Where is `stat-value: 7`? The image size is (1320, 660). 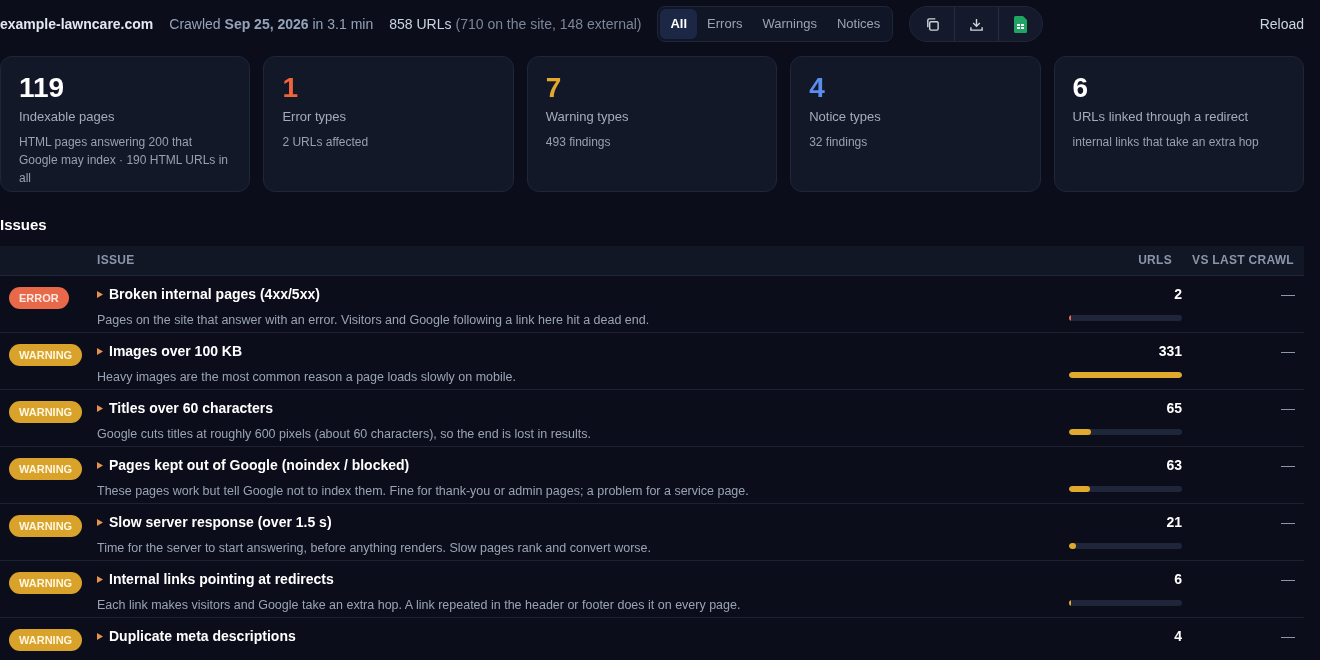 stat-value: 7 is located at coordinates (554, 88).